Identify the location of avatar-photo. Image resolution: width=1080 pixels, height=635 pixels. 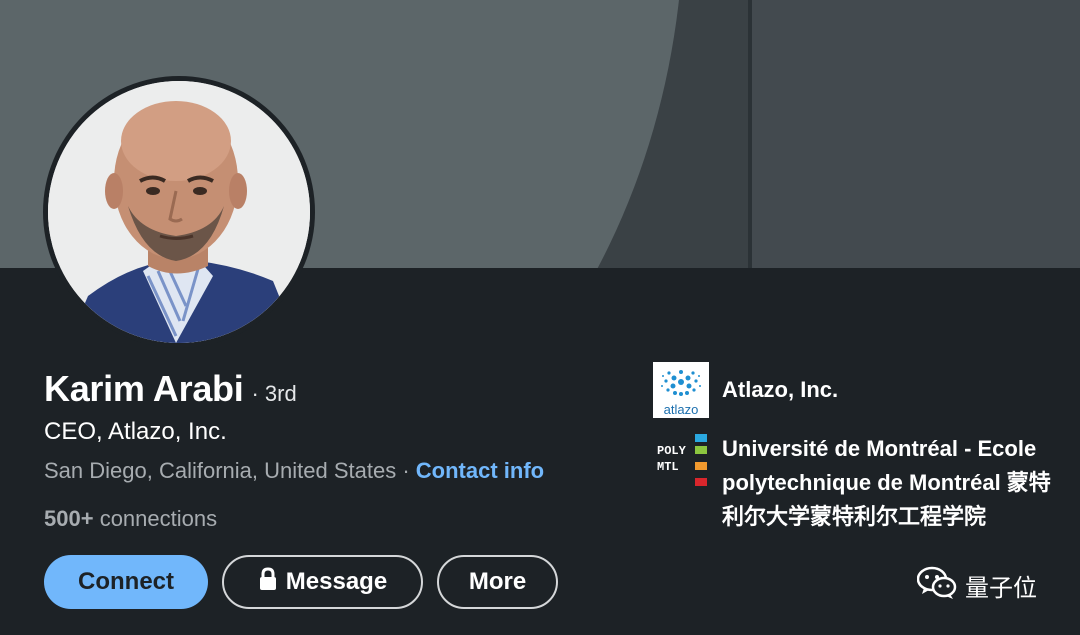
(179, 212).